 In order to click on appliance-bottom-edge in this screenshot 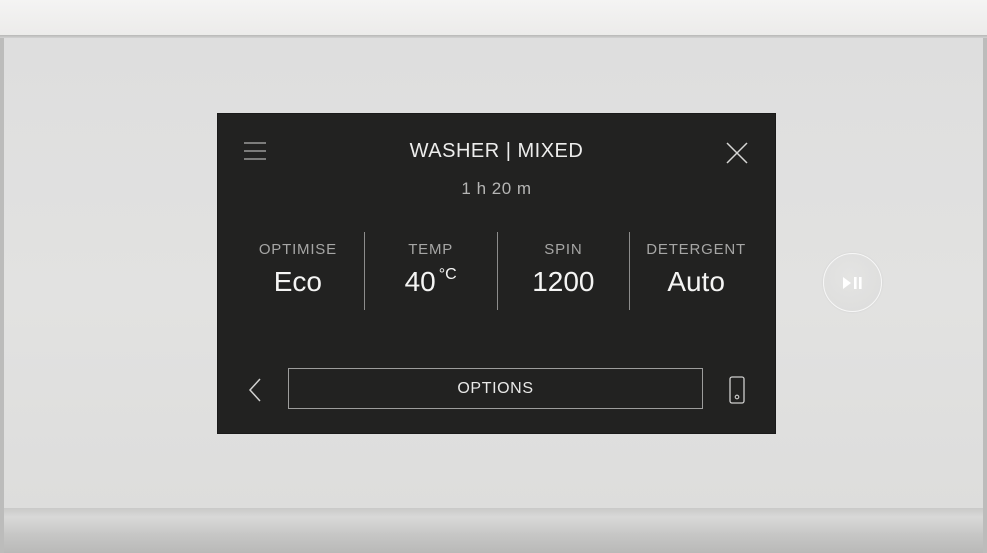, I will do `click(493, 530)`.